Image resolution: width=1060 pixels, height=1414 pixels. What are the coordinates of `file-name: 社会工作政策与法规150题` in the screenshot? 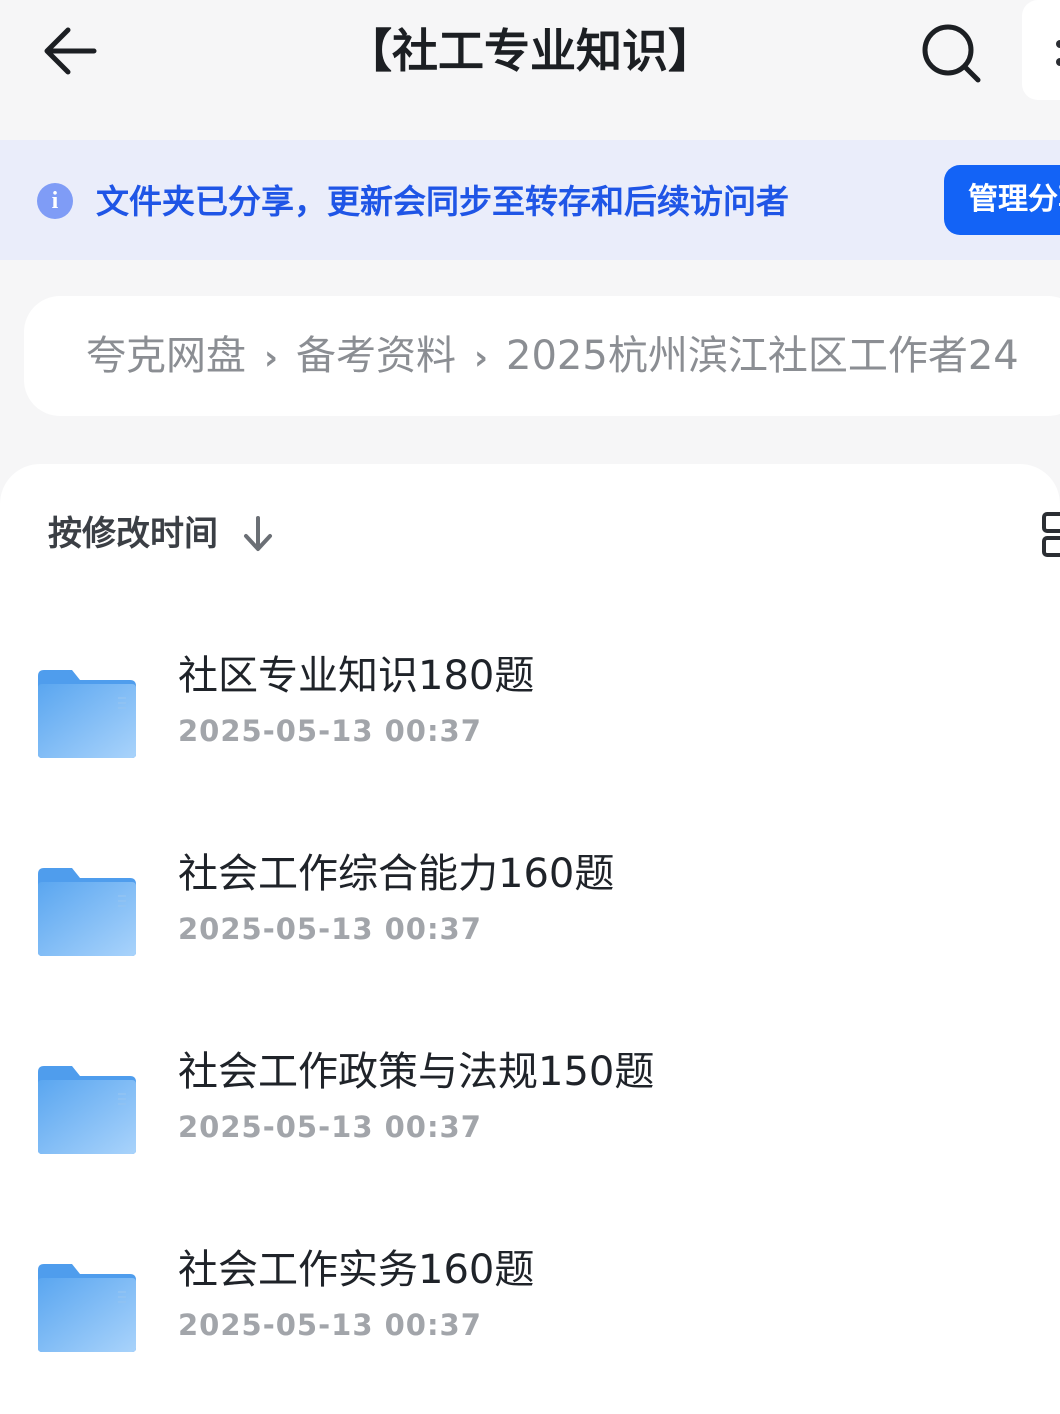 It's located at (416, 1072).